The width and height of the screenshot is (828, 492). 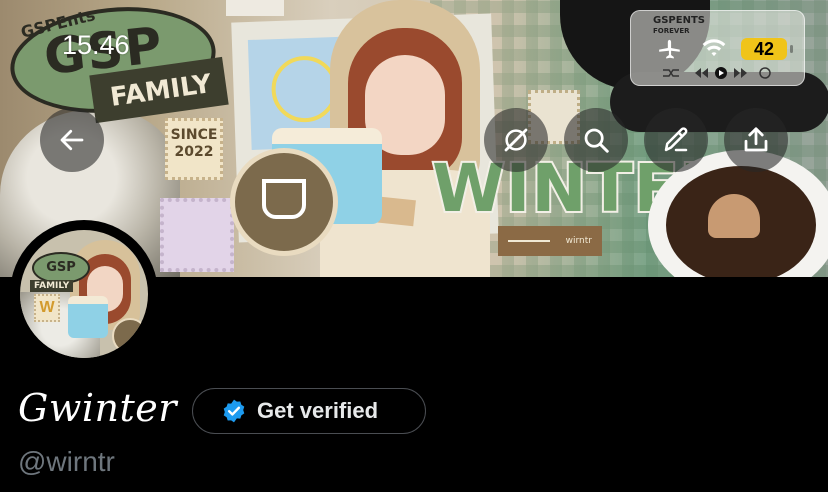 I want to click on coffee-latte-heart, so click(x=734, y=216).